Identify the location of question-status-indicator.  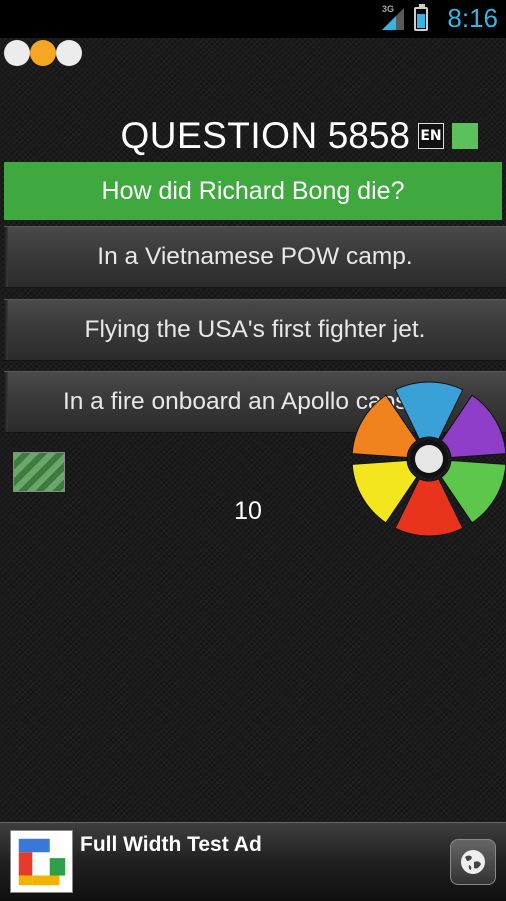
(465, 136).